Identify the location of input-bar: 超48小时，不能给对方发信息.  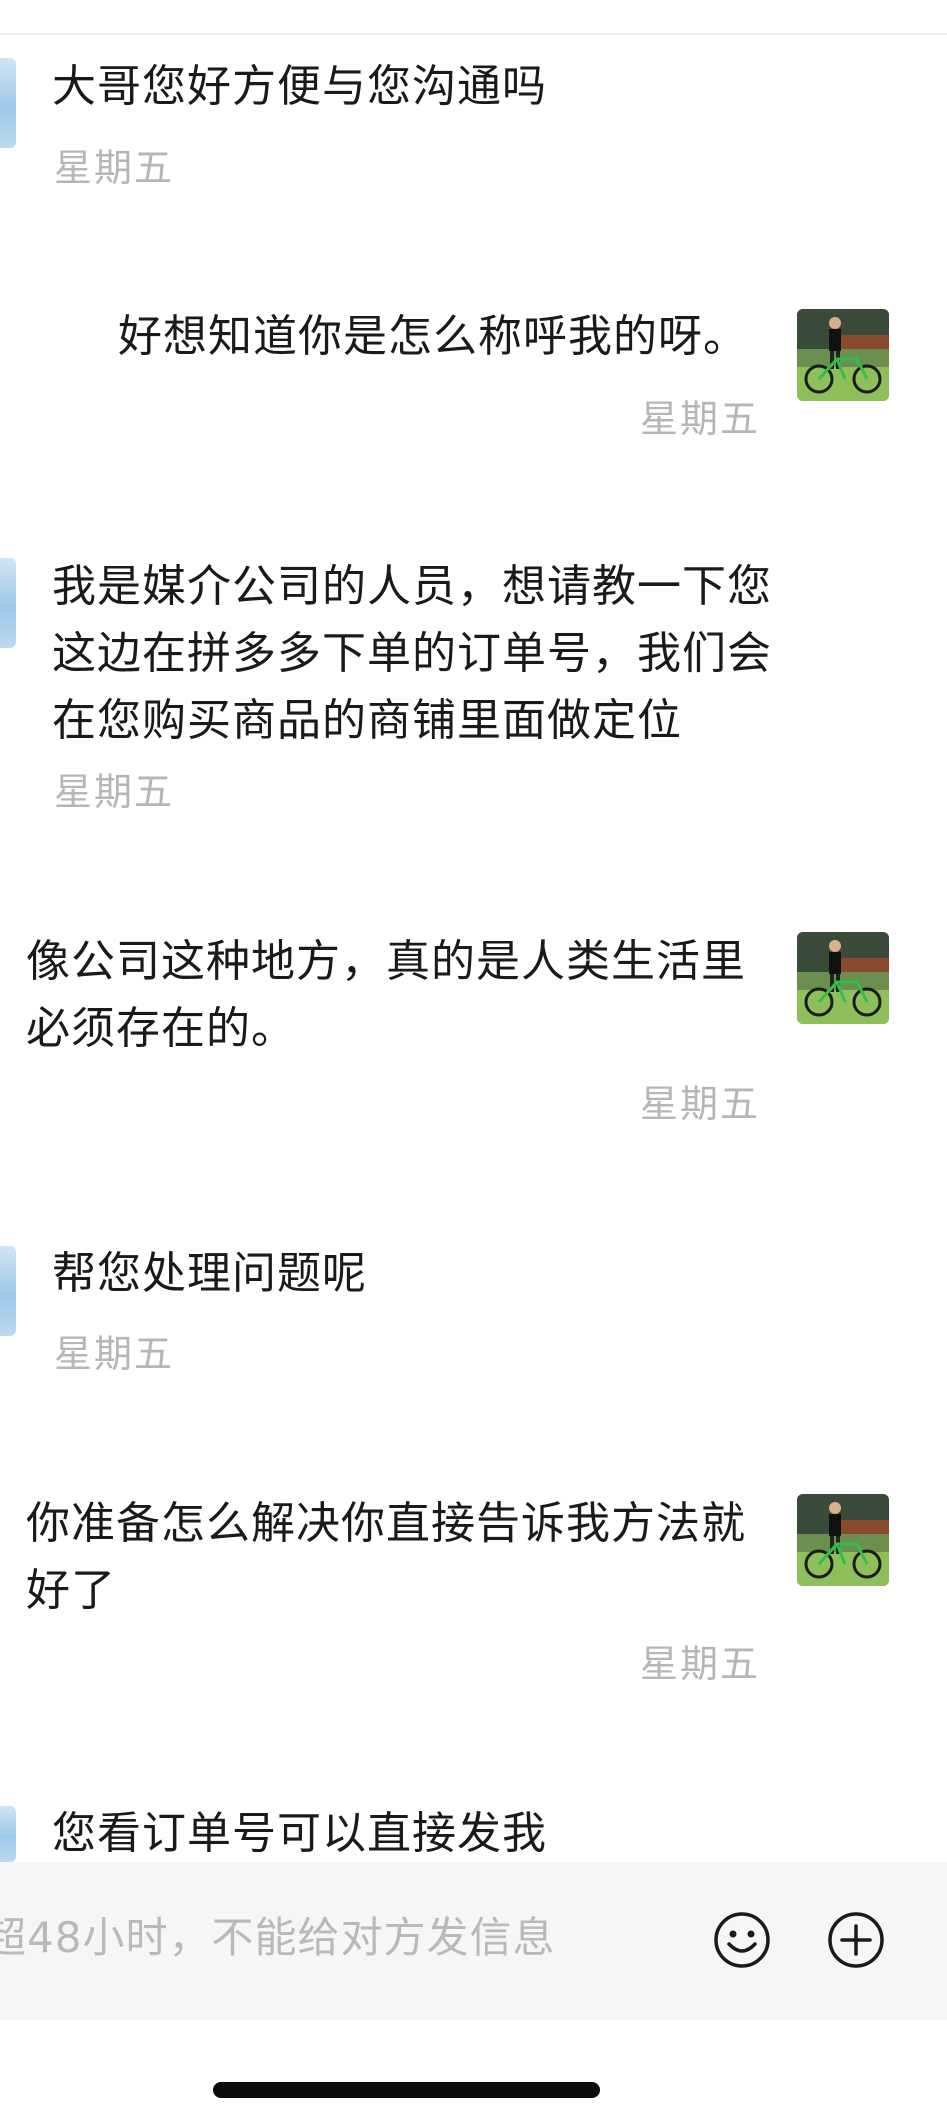
(473, 1941).